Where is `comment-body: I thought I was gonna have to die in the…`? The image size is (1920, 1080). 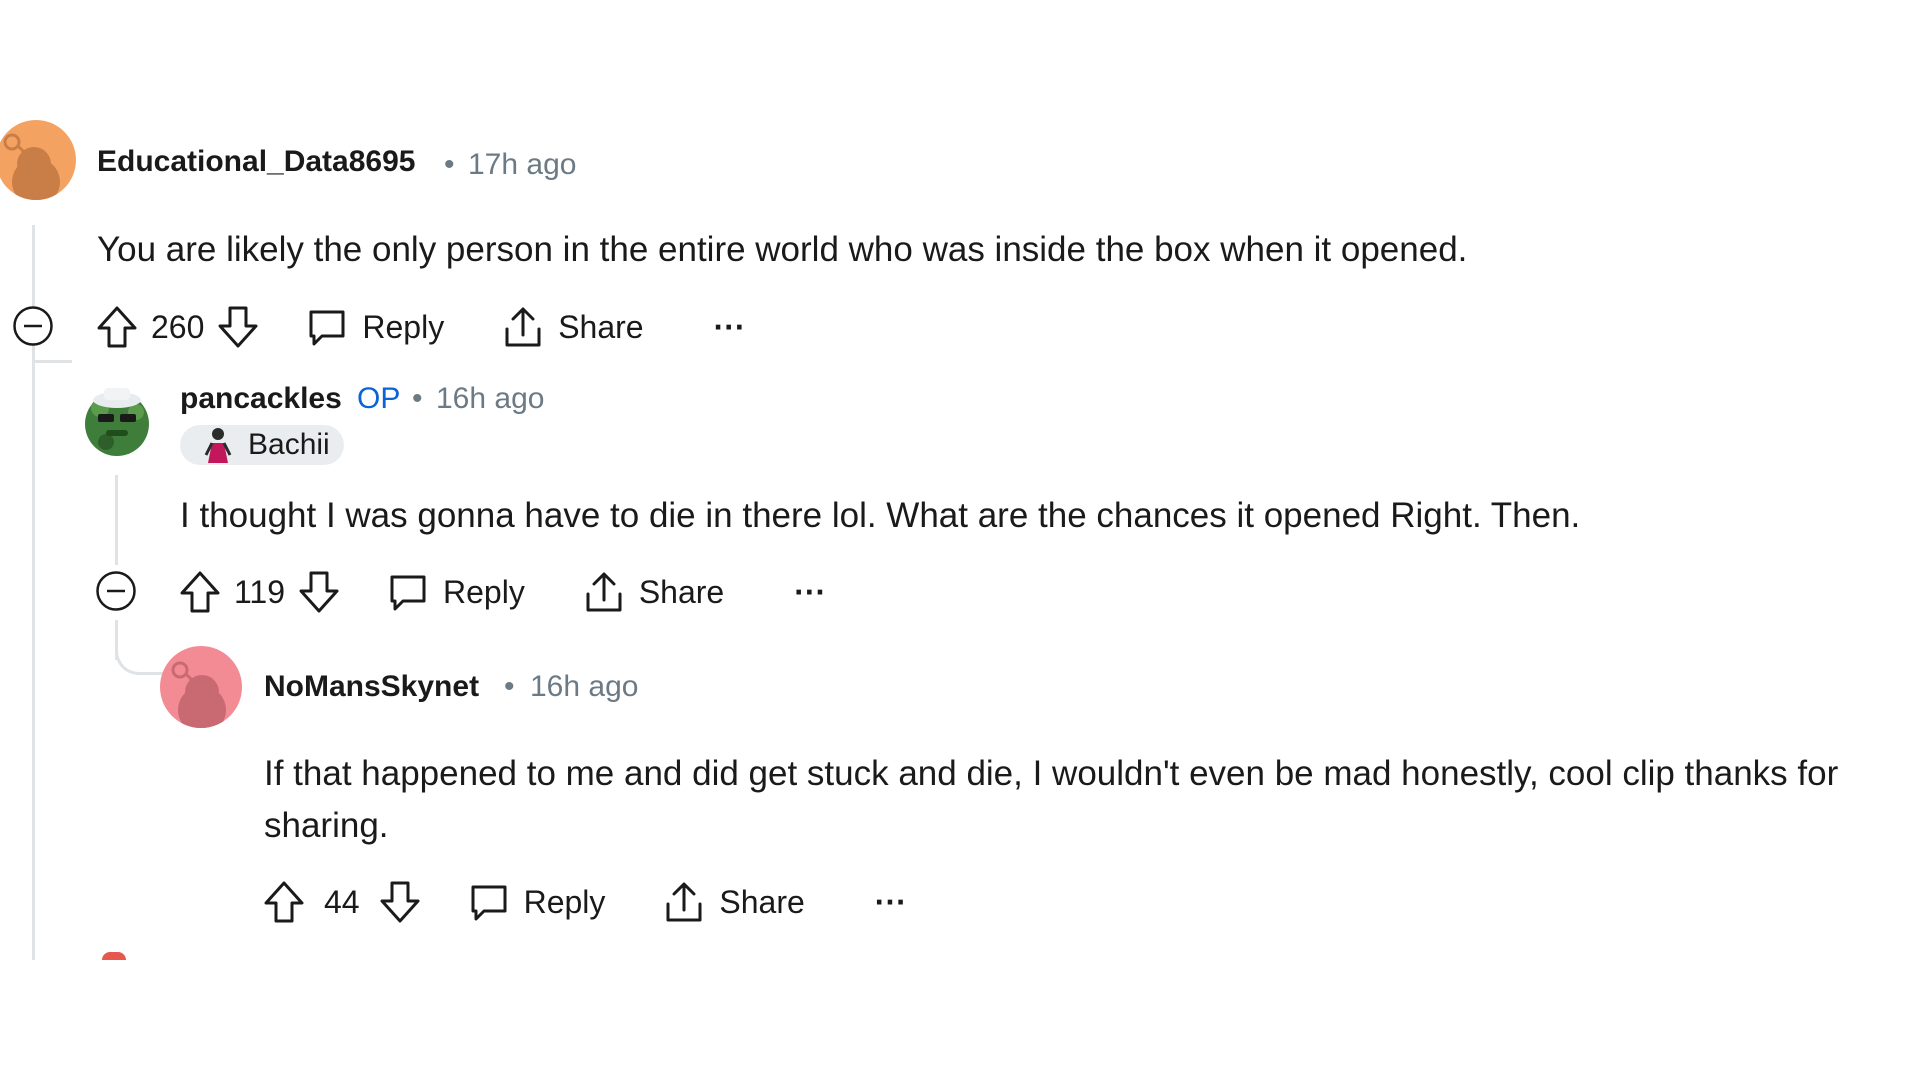 comment-body: I thought I was gonna have to die in the… is located at coordinates (880, 515).